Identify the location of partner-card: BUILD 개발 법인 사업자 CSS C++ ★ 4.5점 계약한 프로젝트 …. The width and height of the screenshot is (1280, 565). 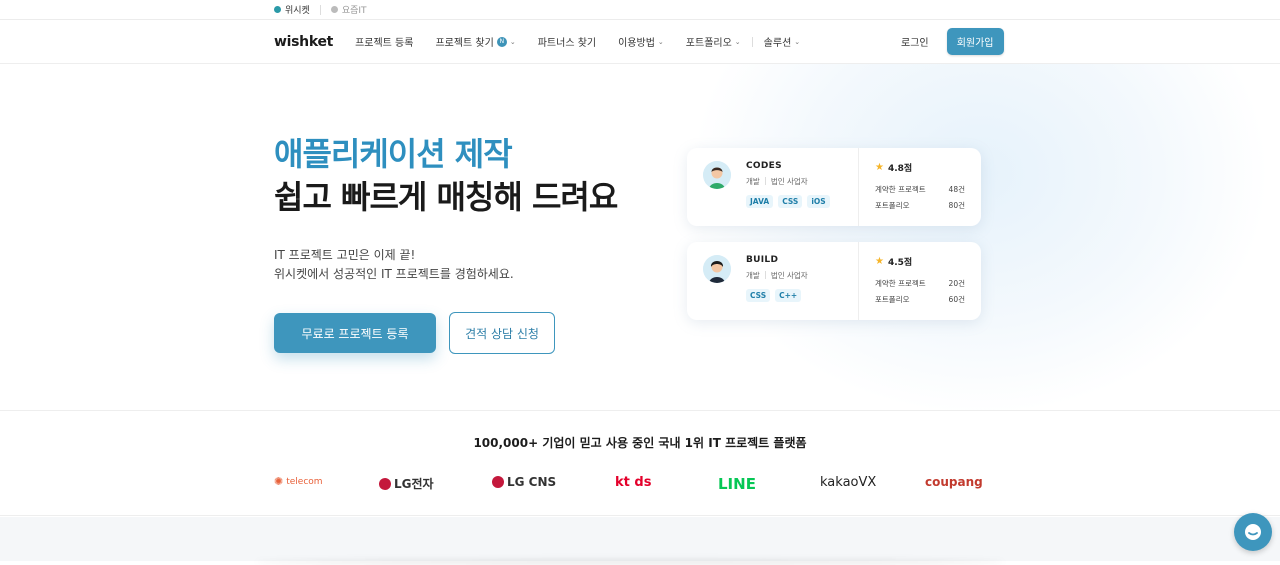
(834, 281).